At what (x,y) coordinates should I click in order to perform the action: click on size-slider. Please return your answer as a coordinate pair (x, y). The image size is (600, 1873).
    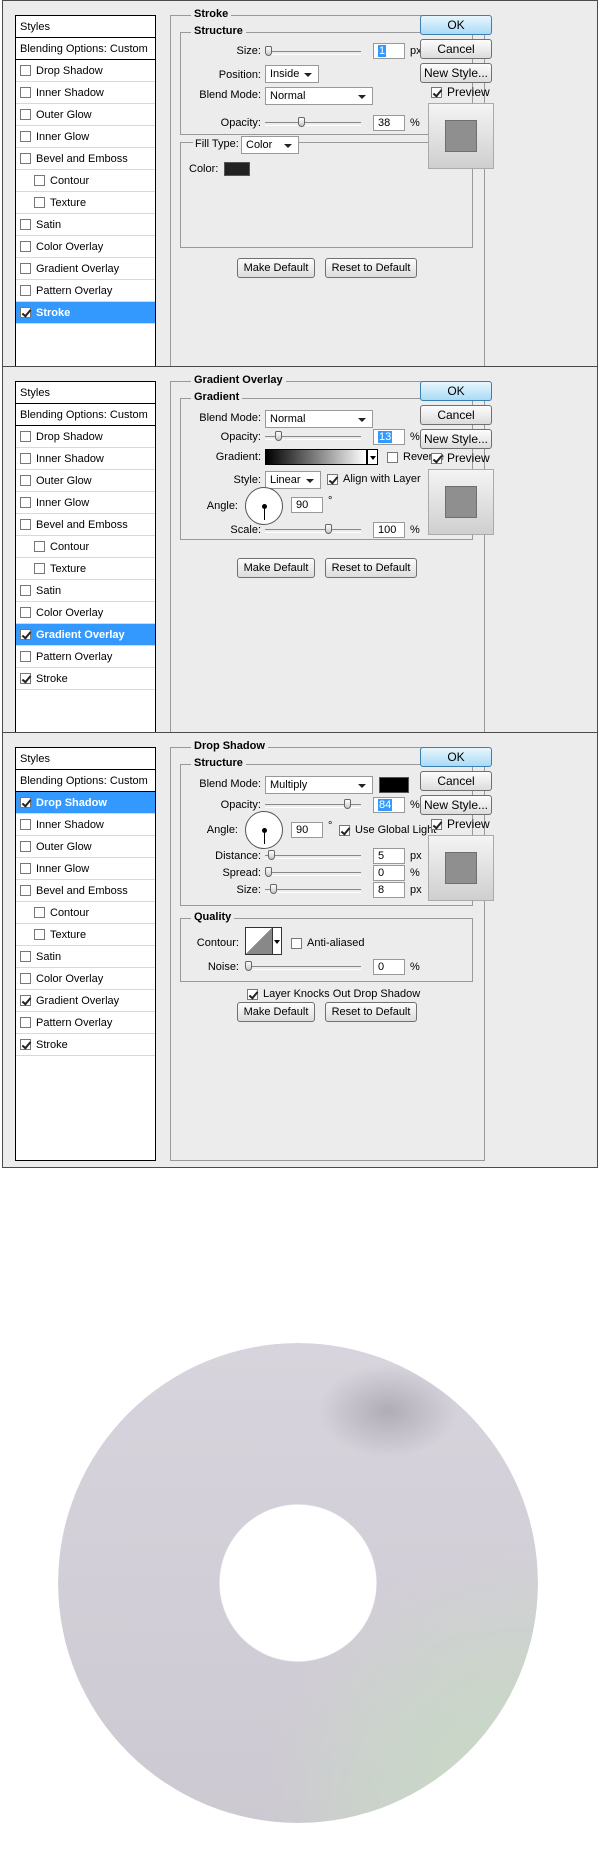
    Looking at the image, I should click on (313, 889).